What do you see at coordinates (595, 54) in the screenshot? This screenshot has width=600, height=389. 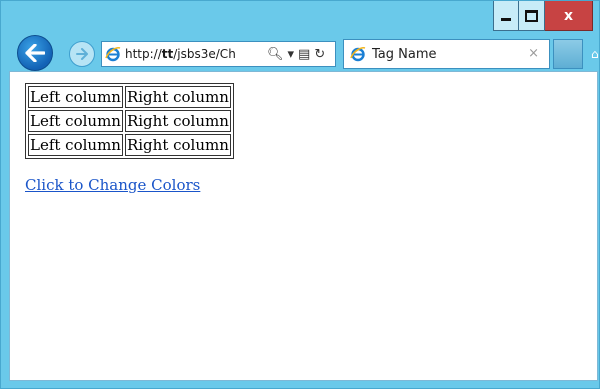 I see `home-icon: ⌂` at bounding box center [595, 54].